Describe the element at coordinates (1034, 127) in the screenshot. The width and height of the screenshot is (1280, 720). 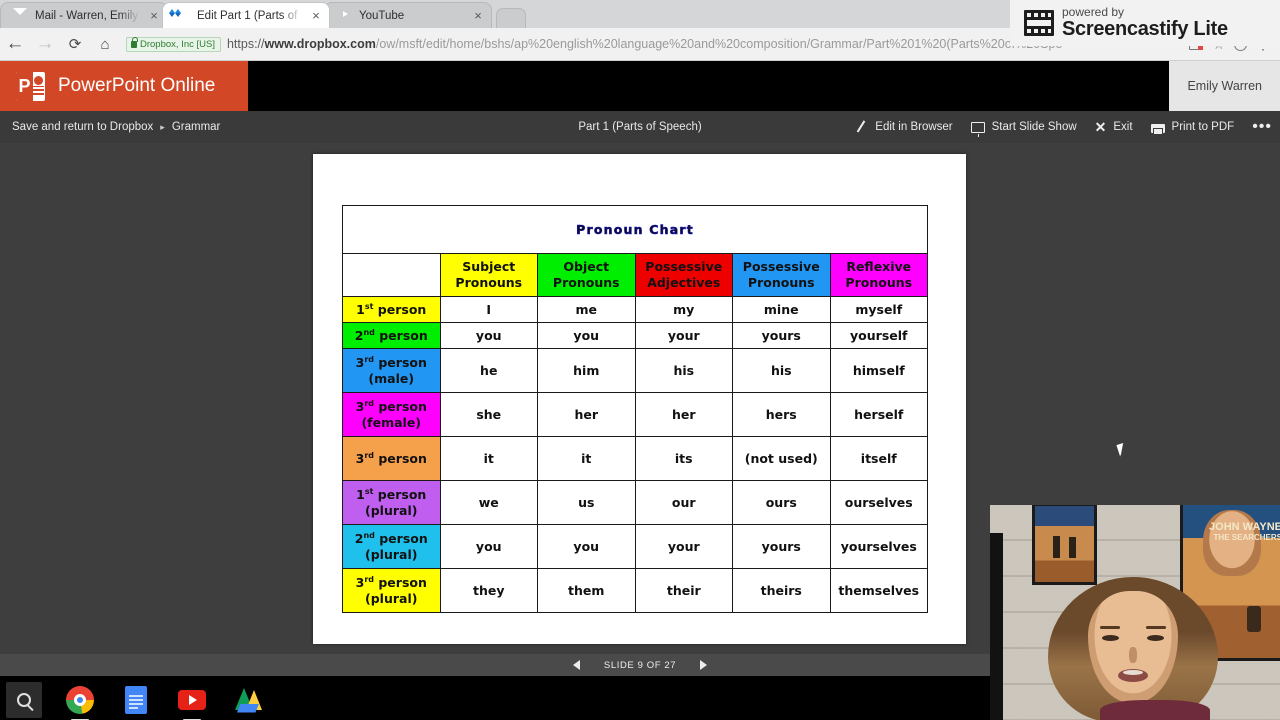
I see `start-slide-show-label: Start Slide Show` at that location.